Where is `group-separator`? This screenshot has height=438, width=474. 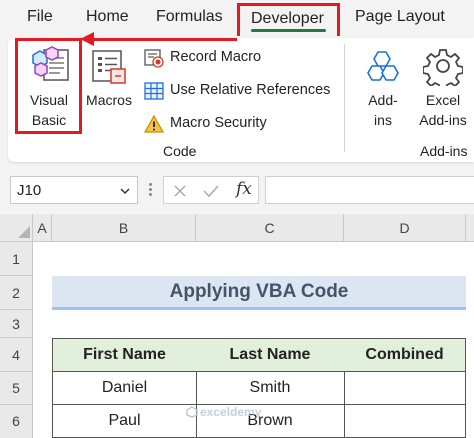
group-separator is located at coordinates (344, 98).